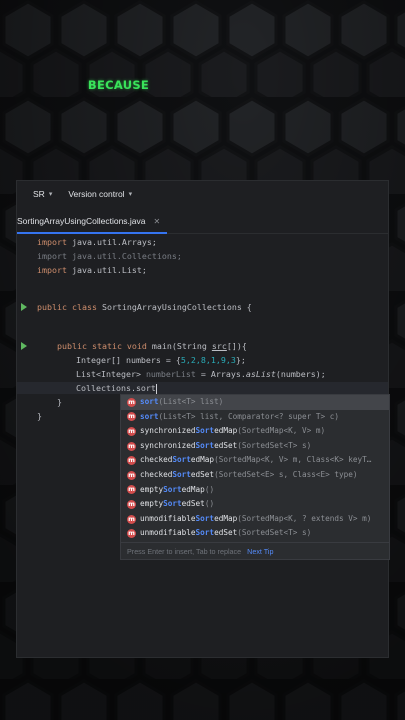 The image size is (405, 720). I want to click on tab-label: SortingArrayUsingCollections.java, so click(81, 221).